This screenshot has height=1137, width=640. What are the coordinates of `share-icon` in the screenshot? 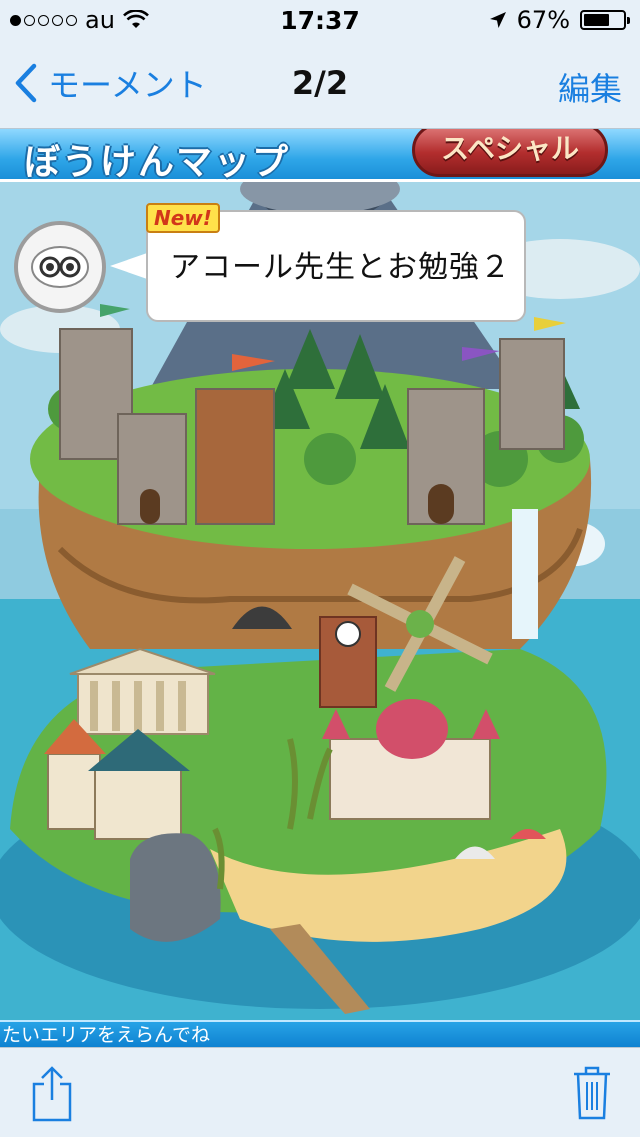 It's located at (52, 1094).